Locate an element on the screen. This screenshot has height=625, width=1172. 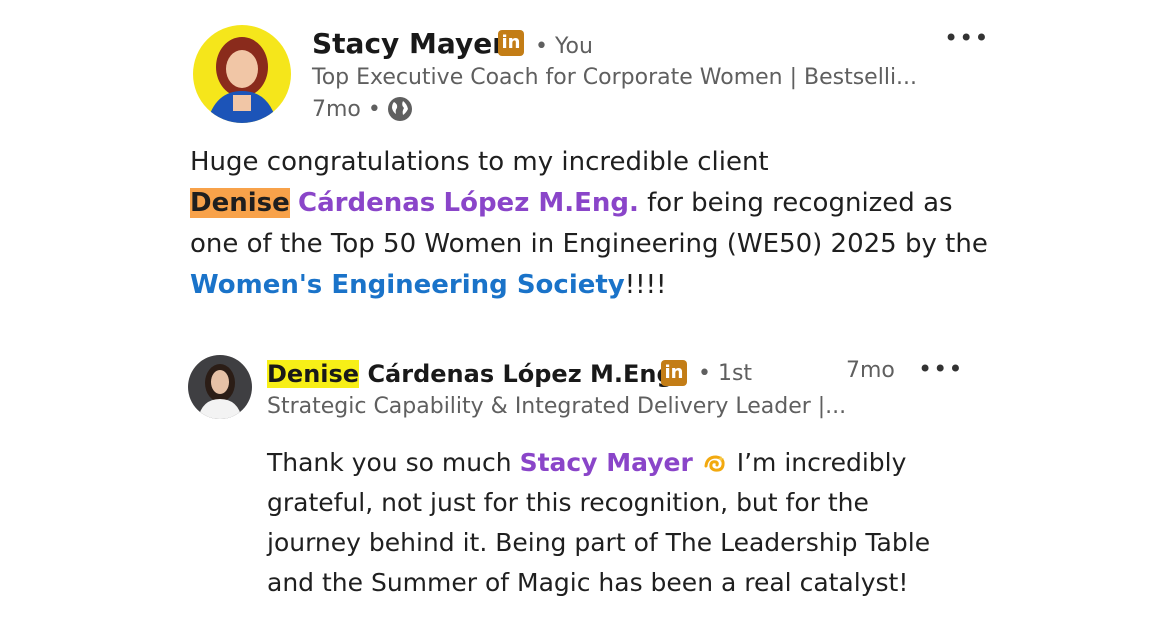
mention-womens-engineering-society: Women's Engineering Society is located at coordinates (407, 285).